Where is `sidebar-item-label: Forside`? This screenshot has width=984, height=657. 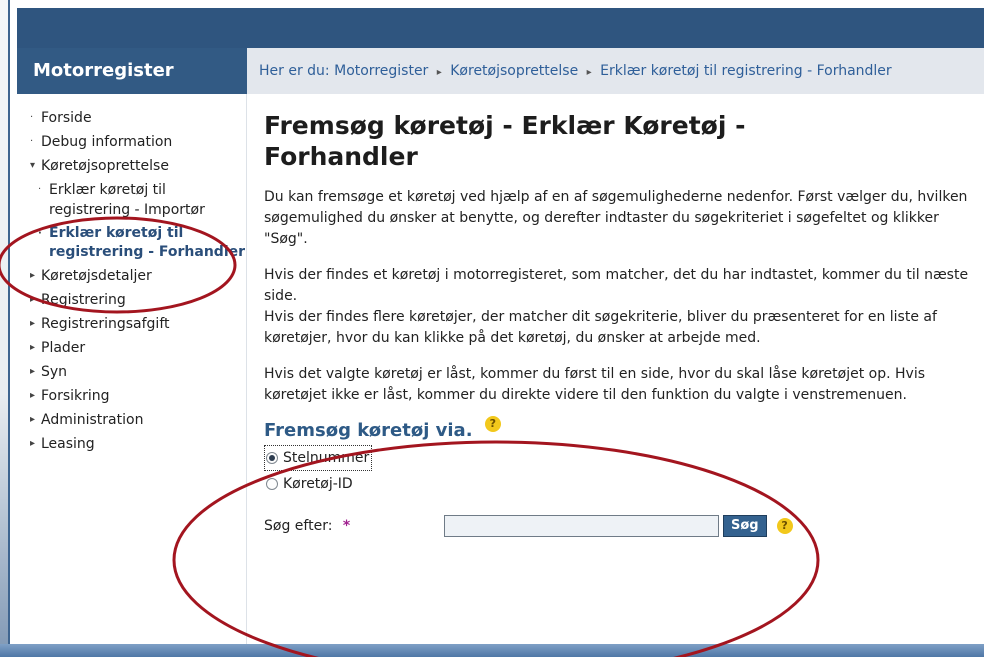
sidebar-item-label: Forside is located at coordinates (66, 118).